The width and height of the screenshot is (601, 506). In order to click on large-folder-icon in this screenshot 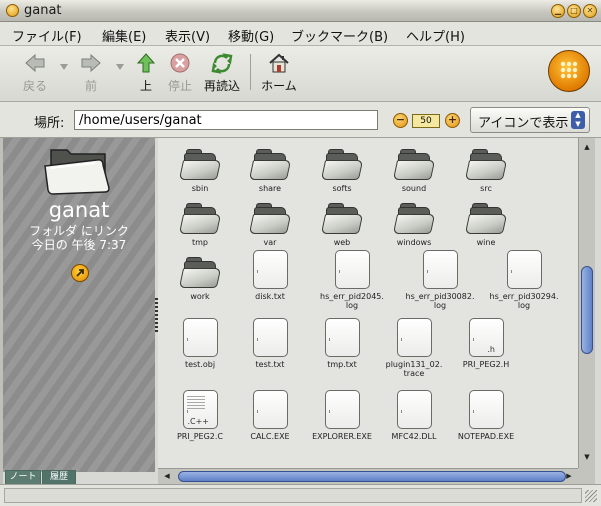, I will do `click(77, 172)`.